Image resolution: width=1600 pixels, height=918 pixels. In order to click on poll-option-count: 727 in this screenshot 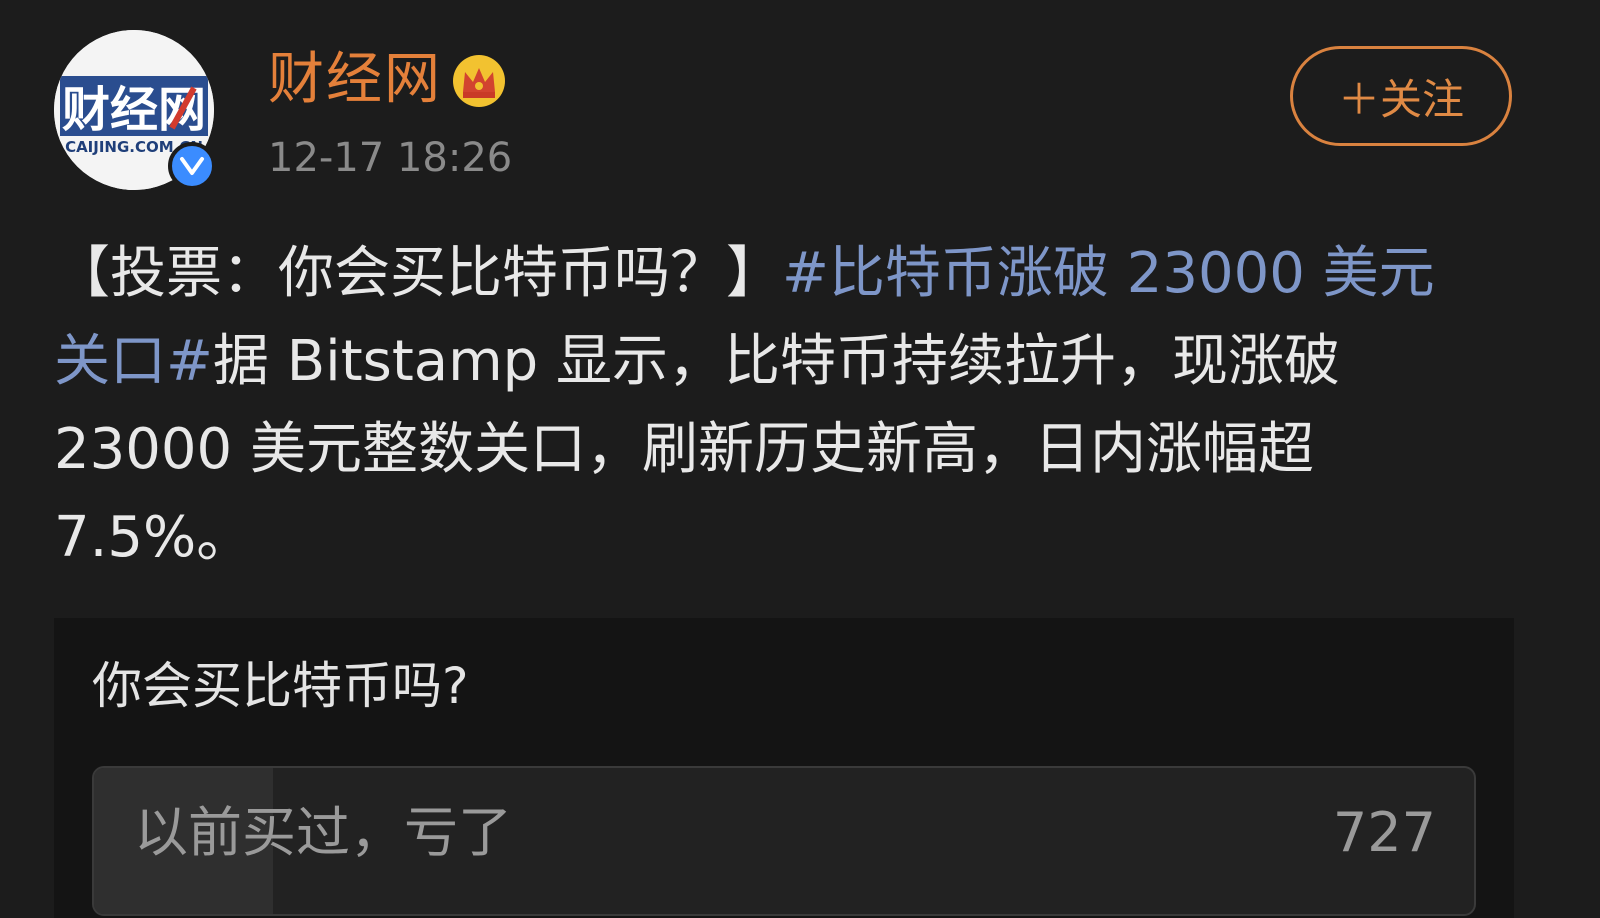, I will do `click(1384, 832)`.